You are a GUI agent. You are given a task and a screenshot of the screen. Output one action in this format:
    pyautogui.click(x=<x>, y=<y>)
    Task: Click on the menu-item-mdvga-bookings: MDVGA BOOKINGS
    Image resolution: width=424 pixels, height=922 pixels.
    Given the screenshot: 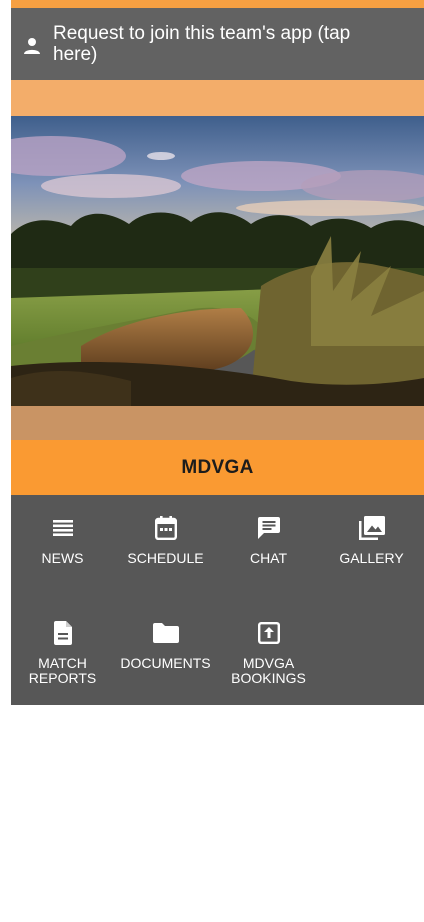 What is the action you would take?
    pyautogui.click(x=268, y=650)
    